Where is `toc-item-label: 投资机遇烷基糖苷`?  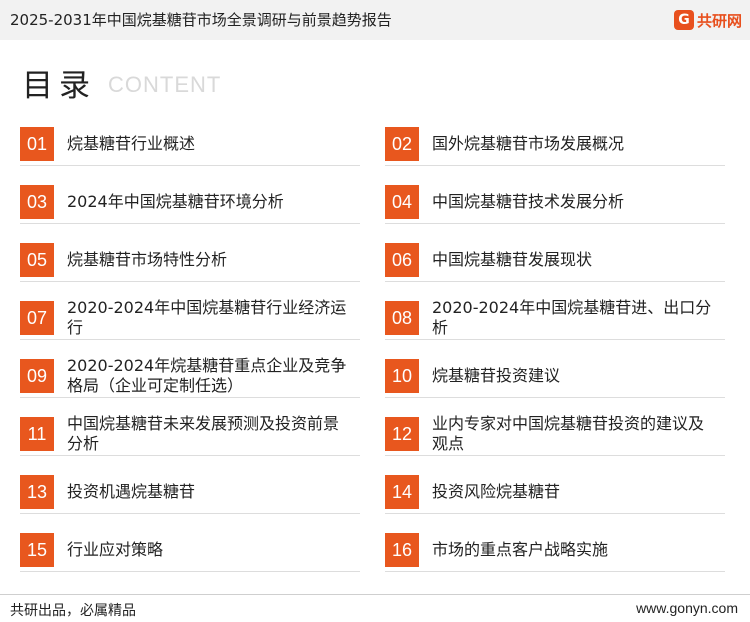
toc-item-label: 投资机遇烷基糖苷 is located at coordinates (131, 491).